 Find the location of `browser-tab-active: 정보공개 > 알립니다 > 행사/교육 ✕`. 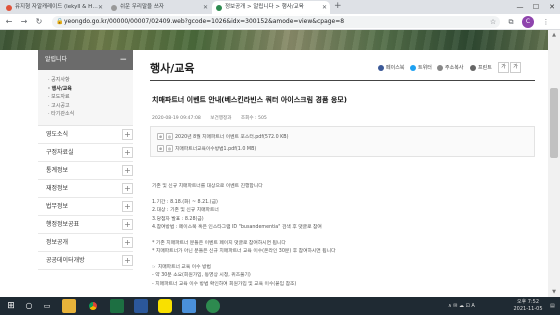

browser-tab-active: 정보공개 > 알립니다 > 행사/교육 ✕ is located at coordinates (271, 7).